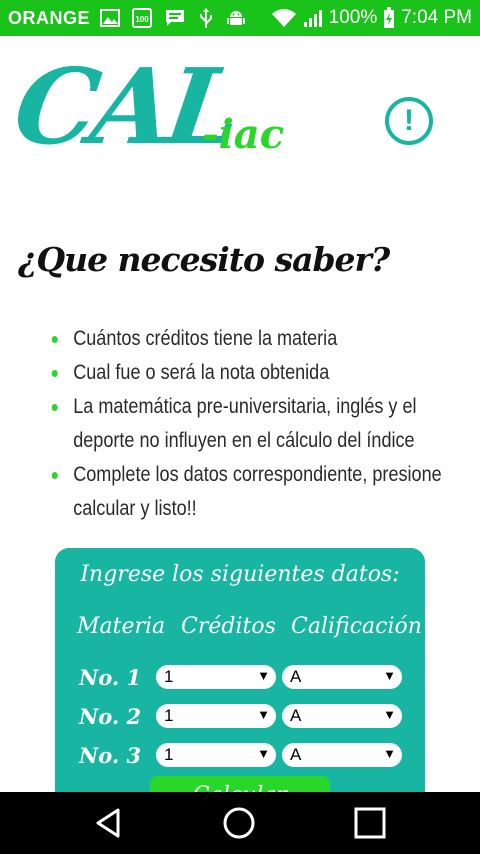 The width and height of the screenshot is (480, 854). What do you see at coordinates (216, 716) in the screenshot?
I see `credits-select-2: 1 ▼` at bounding box center [216, 716].